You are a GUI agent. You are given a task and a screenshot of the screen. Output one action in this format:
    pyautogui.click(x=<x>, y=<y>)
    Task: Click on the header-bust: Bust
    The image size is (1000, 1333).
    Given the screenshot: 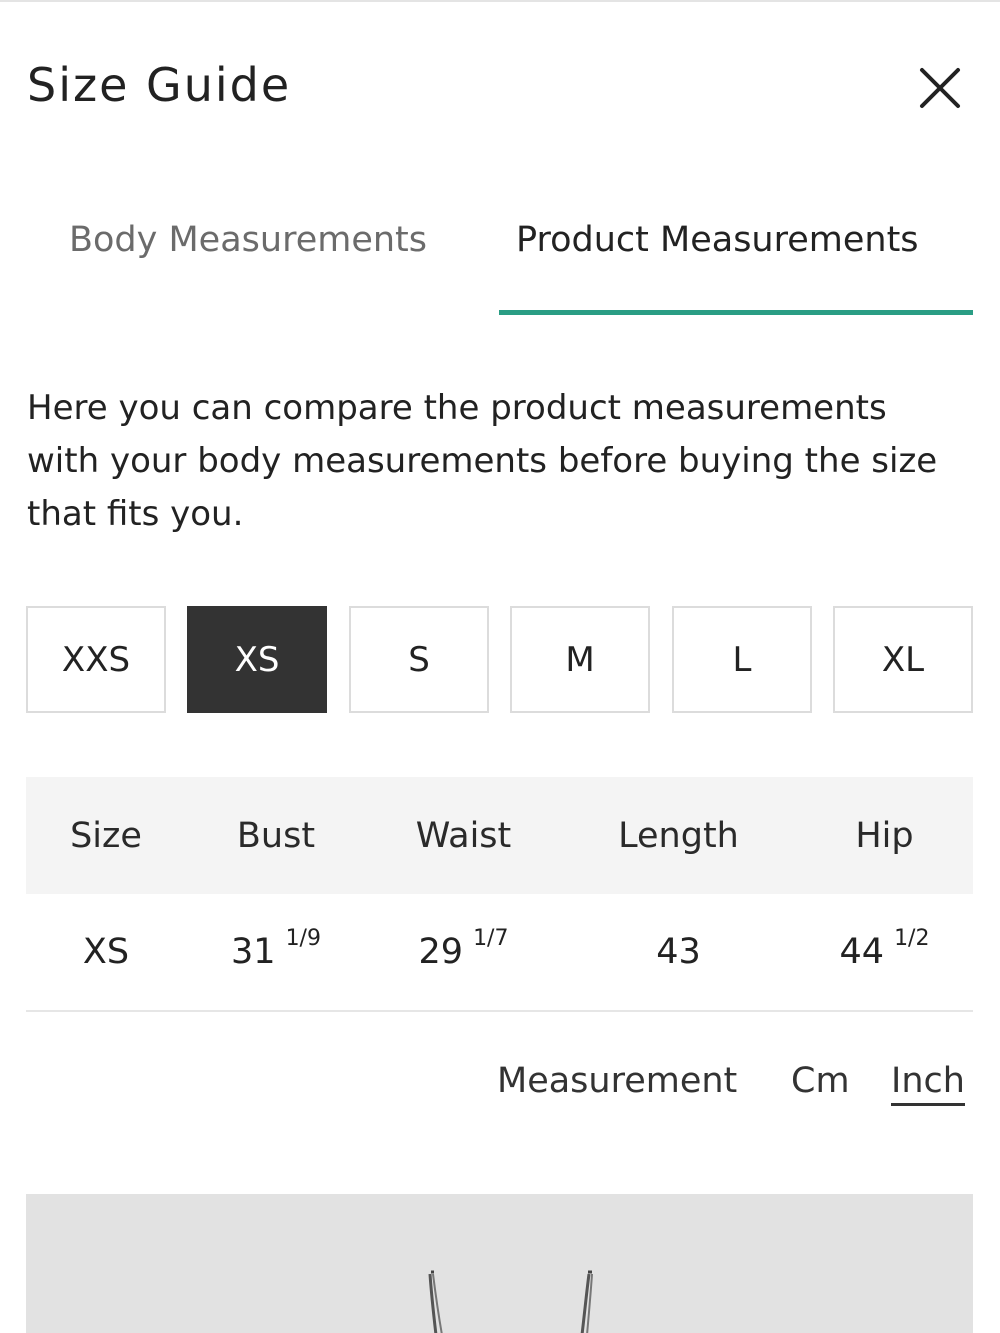 What is the action you would take?
    pyautogui.click(x=276, y=835)
    